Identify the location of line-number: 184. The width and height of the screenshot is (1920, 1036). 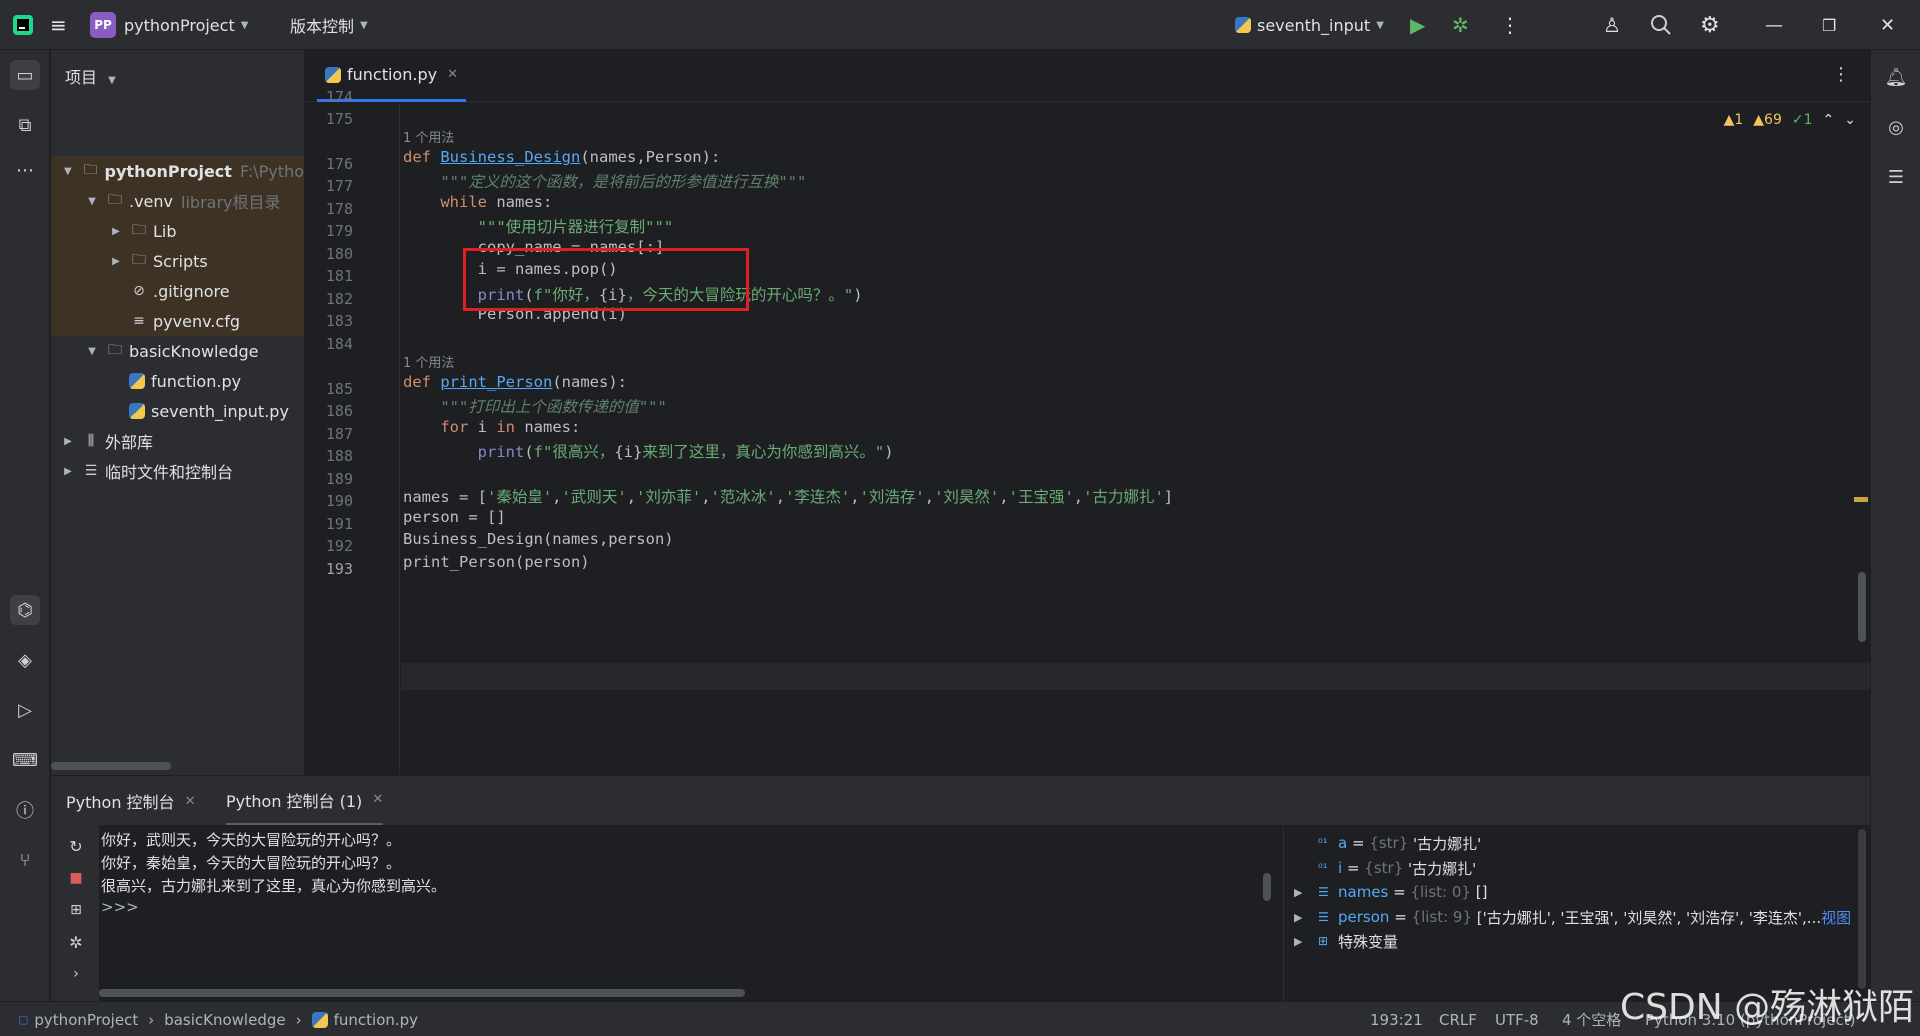
(329, 344).